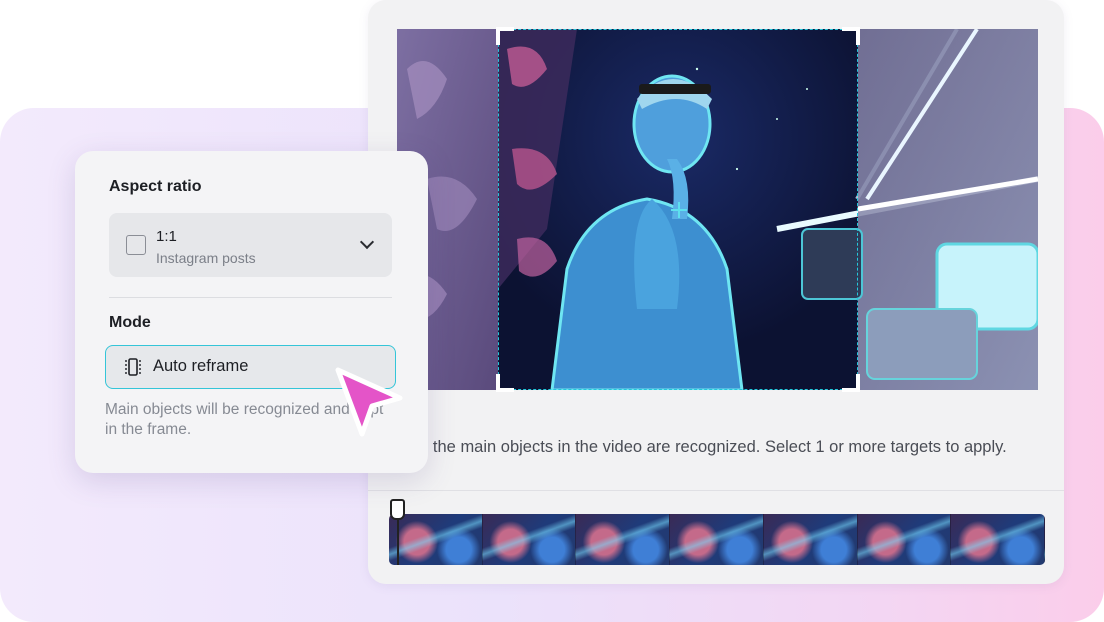 The height and width of the screenshot is (622, 1104). What do you see at coordinates (397, 509) in the screenshot?
I see `playhead-handle` at bounding box center [397, 509].